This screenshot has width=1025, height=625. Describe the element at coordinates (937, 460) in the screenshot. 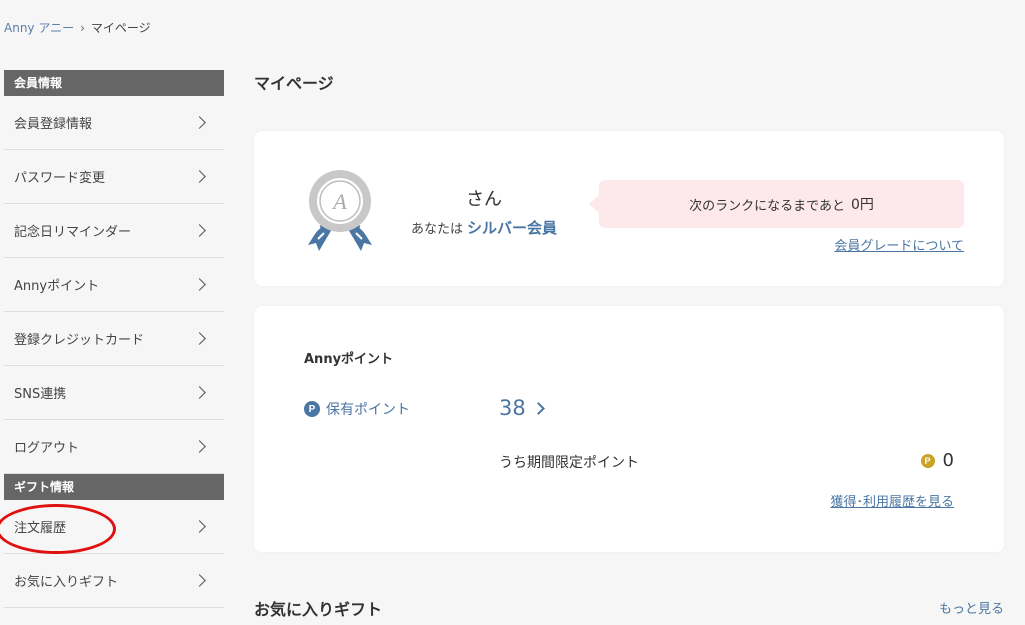

I see `limited-points-value-area: P 0` at that location.